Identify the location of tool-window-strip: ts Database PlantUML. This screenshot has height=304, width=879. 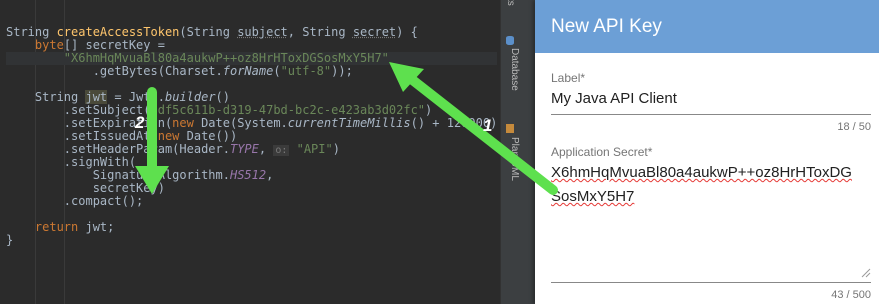
(517, 152).